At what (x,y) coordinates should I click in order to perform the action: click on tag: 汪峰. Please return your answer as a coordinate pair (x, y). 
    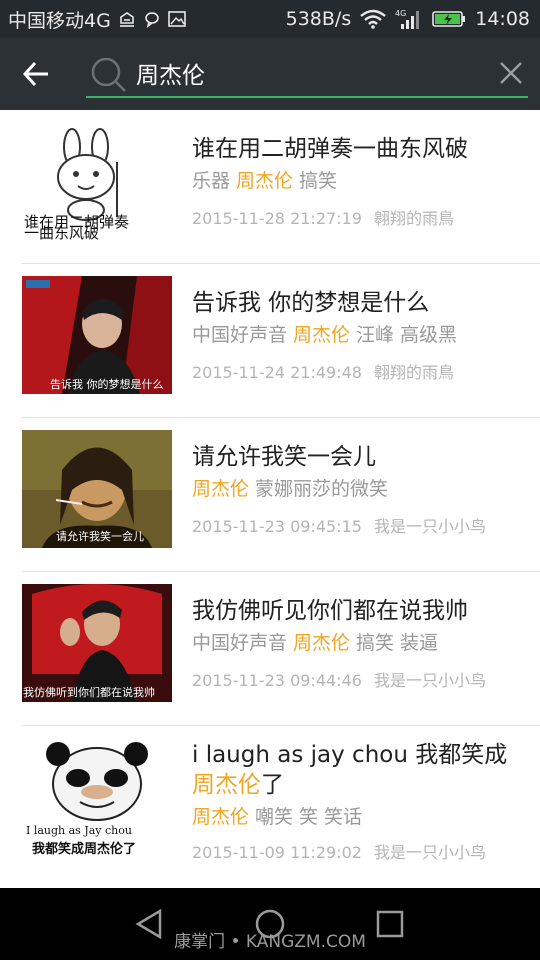
    Looking at the image, I should click on (375, 335).